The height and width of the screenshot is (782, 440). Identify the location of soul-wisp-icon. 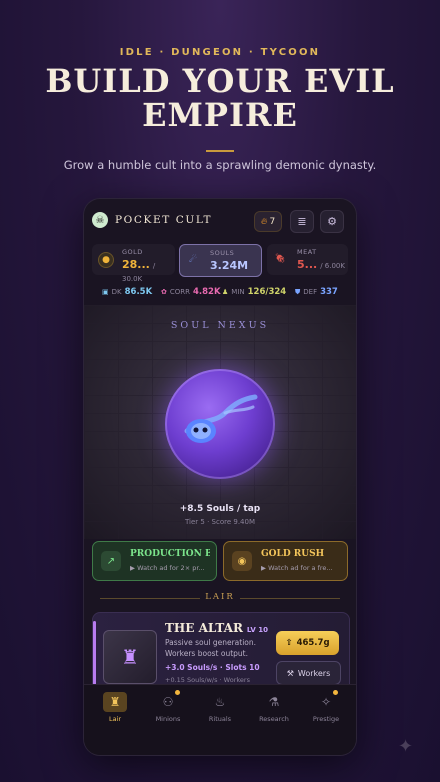
(221, 418).